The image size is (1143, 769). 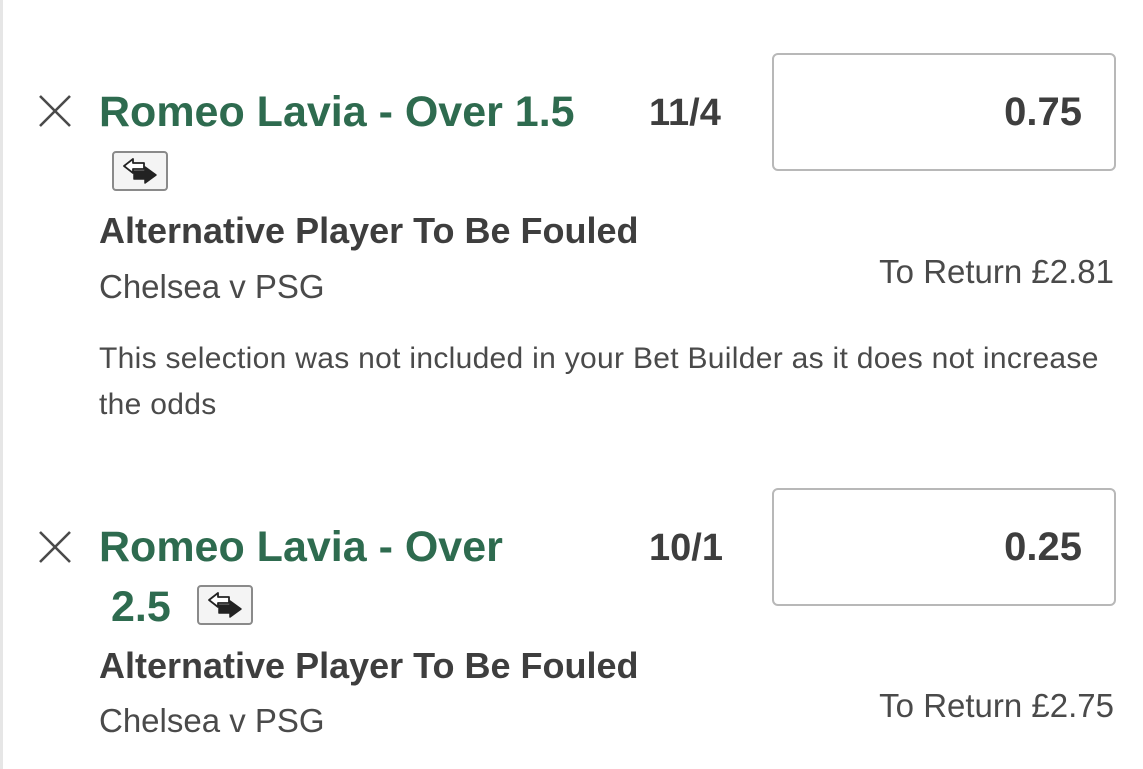 I want to click on selection-title: Romeo Lavia - Over 1.5, so click(x=337, y=112).